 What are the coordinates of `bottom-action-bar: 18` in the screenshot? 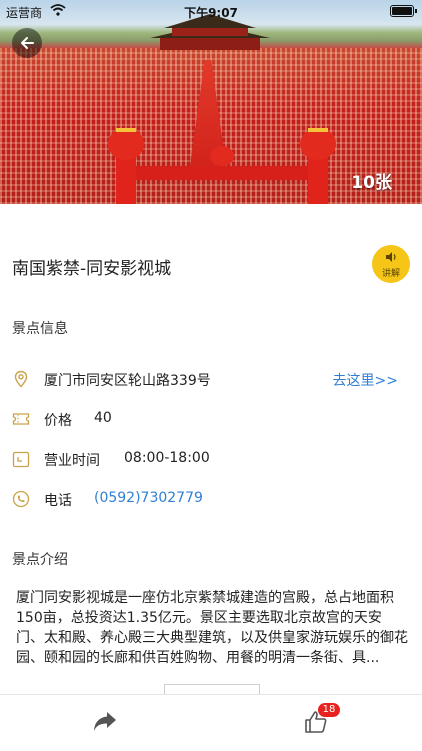 It's located at (211, 722).